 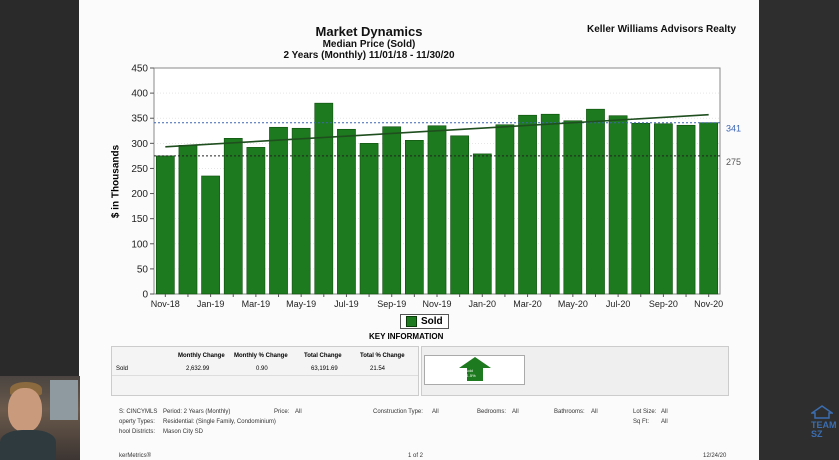 I want to click on y-tick-label: 50, so click(x=143, y=269).